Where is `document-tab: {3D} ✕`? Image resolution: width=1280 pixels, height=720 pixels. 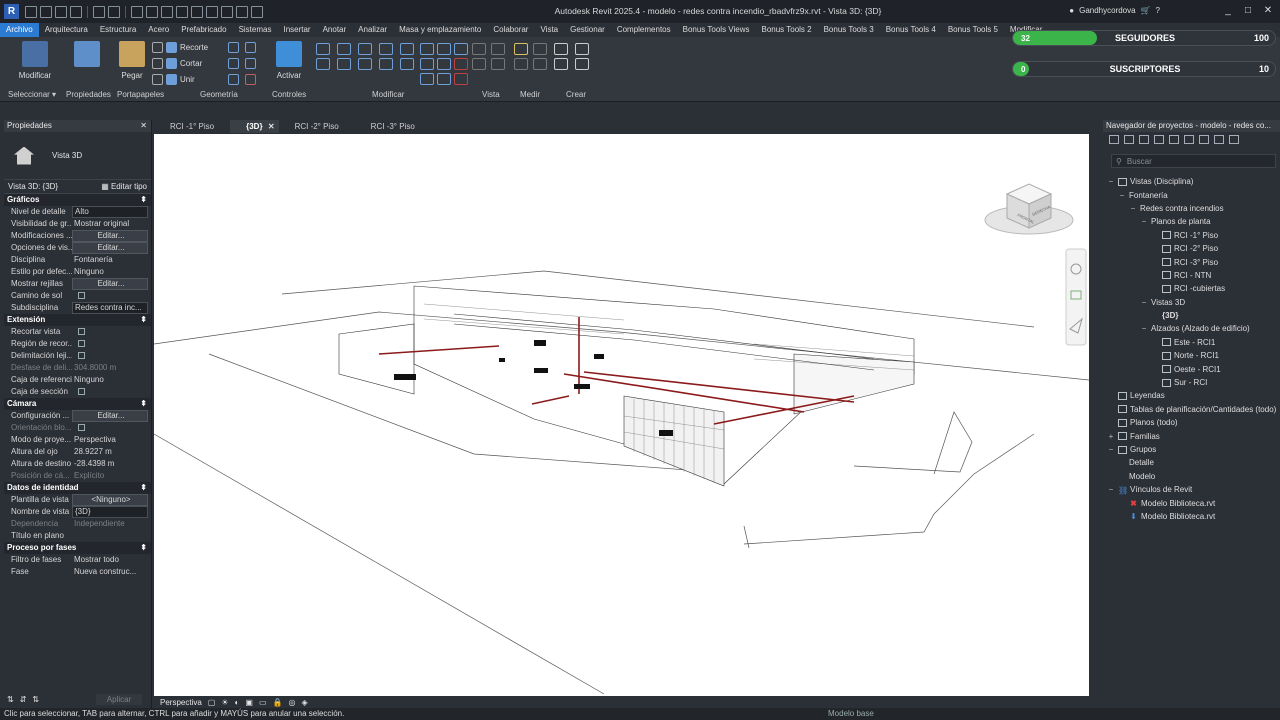 document-tab: {3D} ✕ is located at coordinates (254, 126).